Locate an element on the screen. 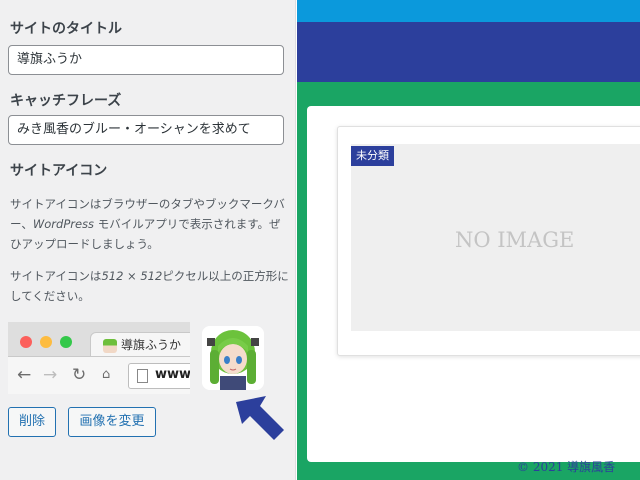  tagline-input: みき風香のブルー・オーシャンを求めて is located at coordinates (146, 130).